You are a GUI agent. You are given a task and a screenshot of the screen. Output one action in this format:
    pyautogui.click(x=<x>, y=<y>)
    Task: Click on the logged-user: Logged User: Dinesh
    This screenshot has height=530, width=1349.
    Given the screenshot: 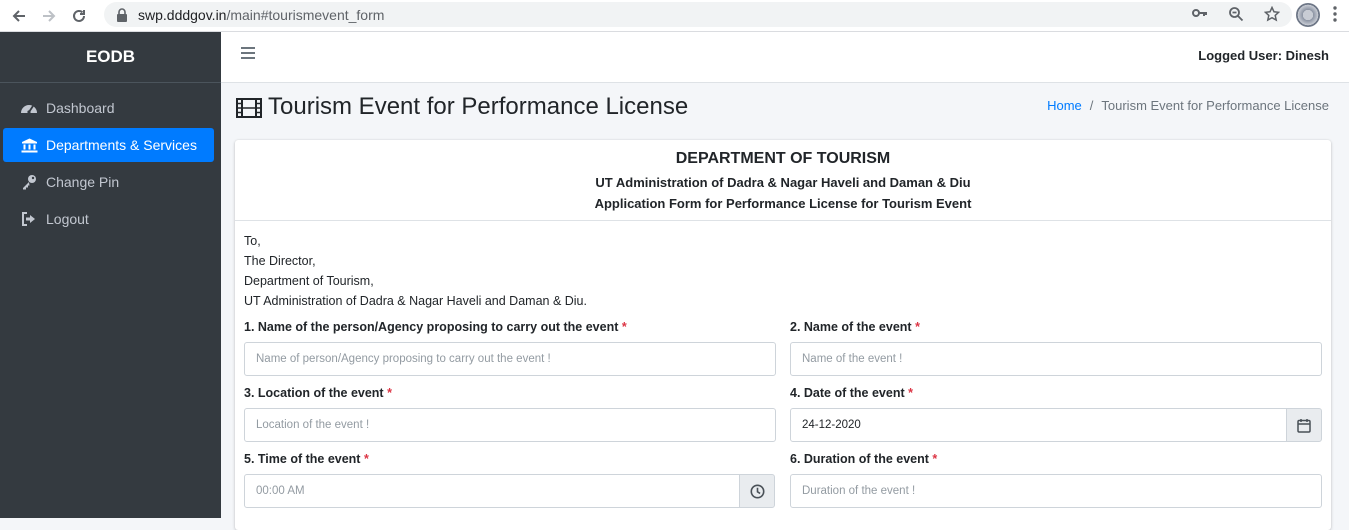 What is the action you would take?
    pyautogui.click(x=1263, y=55)
    